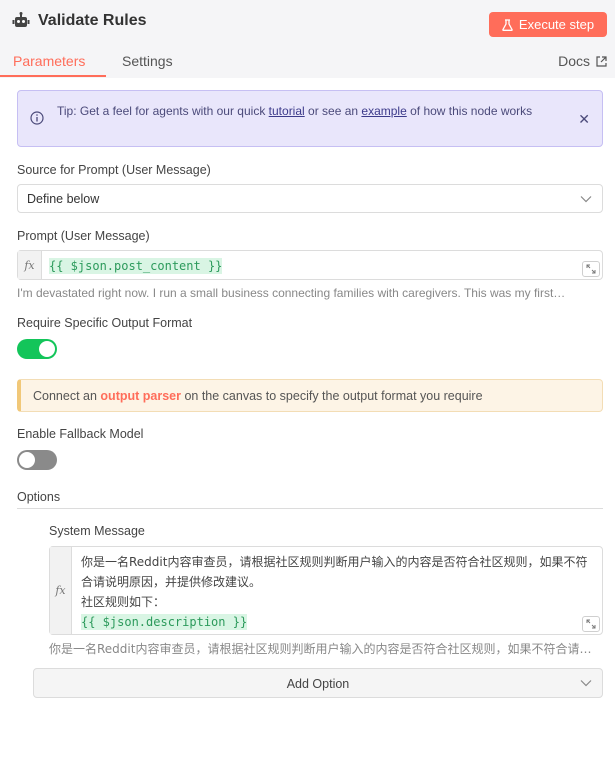 This screenshot has height=781, width=615. Describe the element at coordinates (310, 198) in the screenshot. I see `source-select: Define below` at that location.